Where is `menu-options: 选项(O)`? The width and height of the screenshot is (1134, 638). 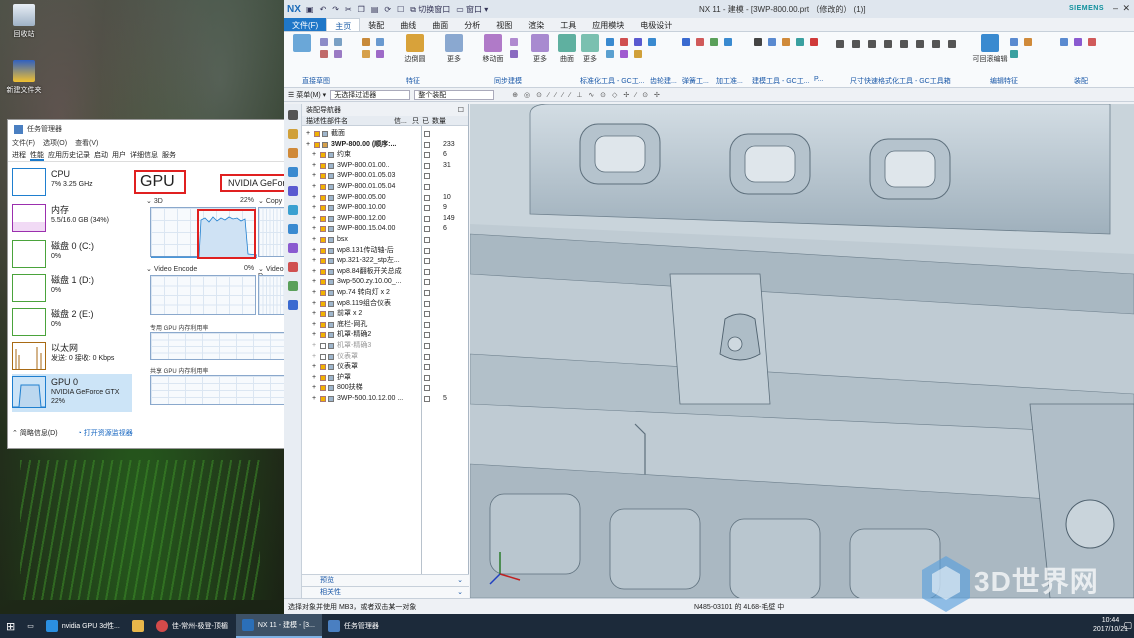
menu-options: 选项(O) is located at coordinates (55, 144).